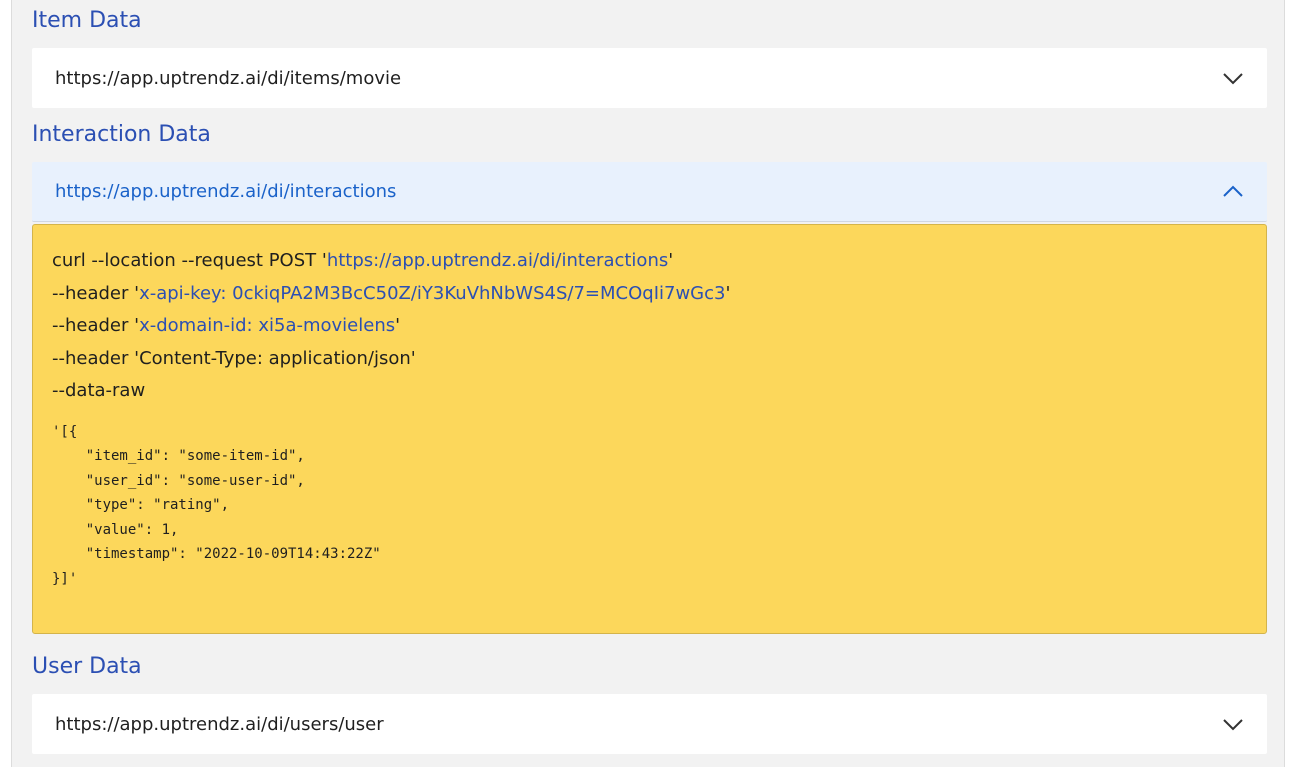 The image size is (1295, 767). What do you see at coordinates (649, 78) in the screenshot?
I see `item-data-accordion-header: https://app.uptrendz.ai/di/items/movie` at bounding box center [649, 78].